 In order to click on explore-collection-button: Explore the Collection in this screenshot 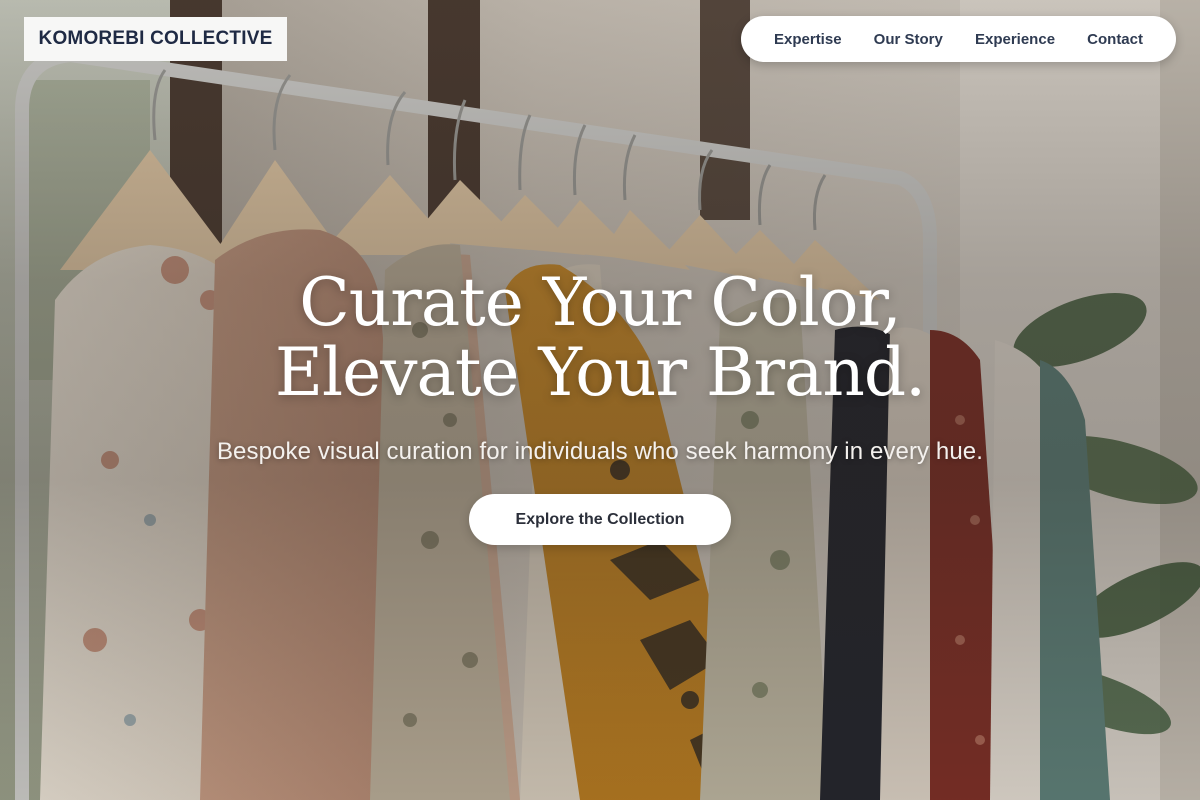, I will do `click(600, 519)`.